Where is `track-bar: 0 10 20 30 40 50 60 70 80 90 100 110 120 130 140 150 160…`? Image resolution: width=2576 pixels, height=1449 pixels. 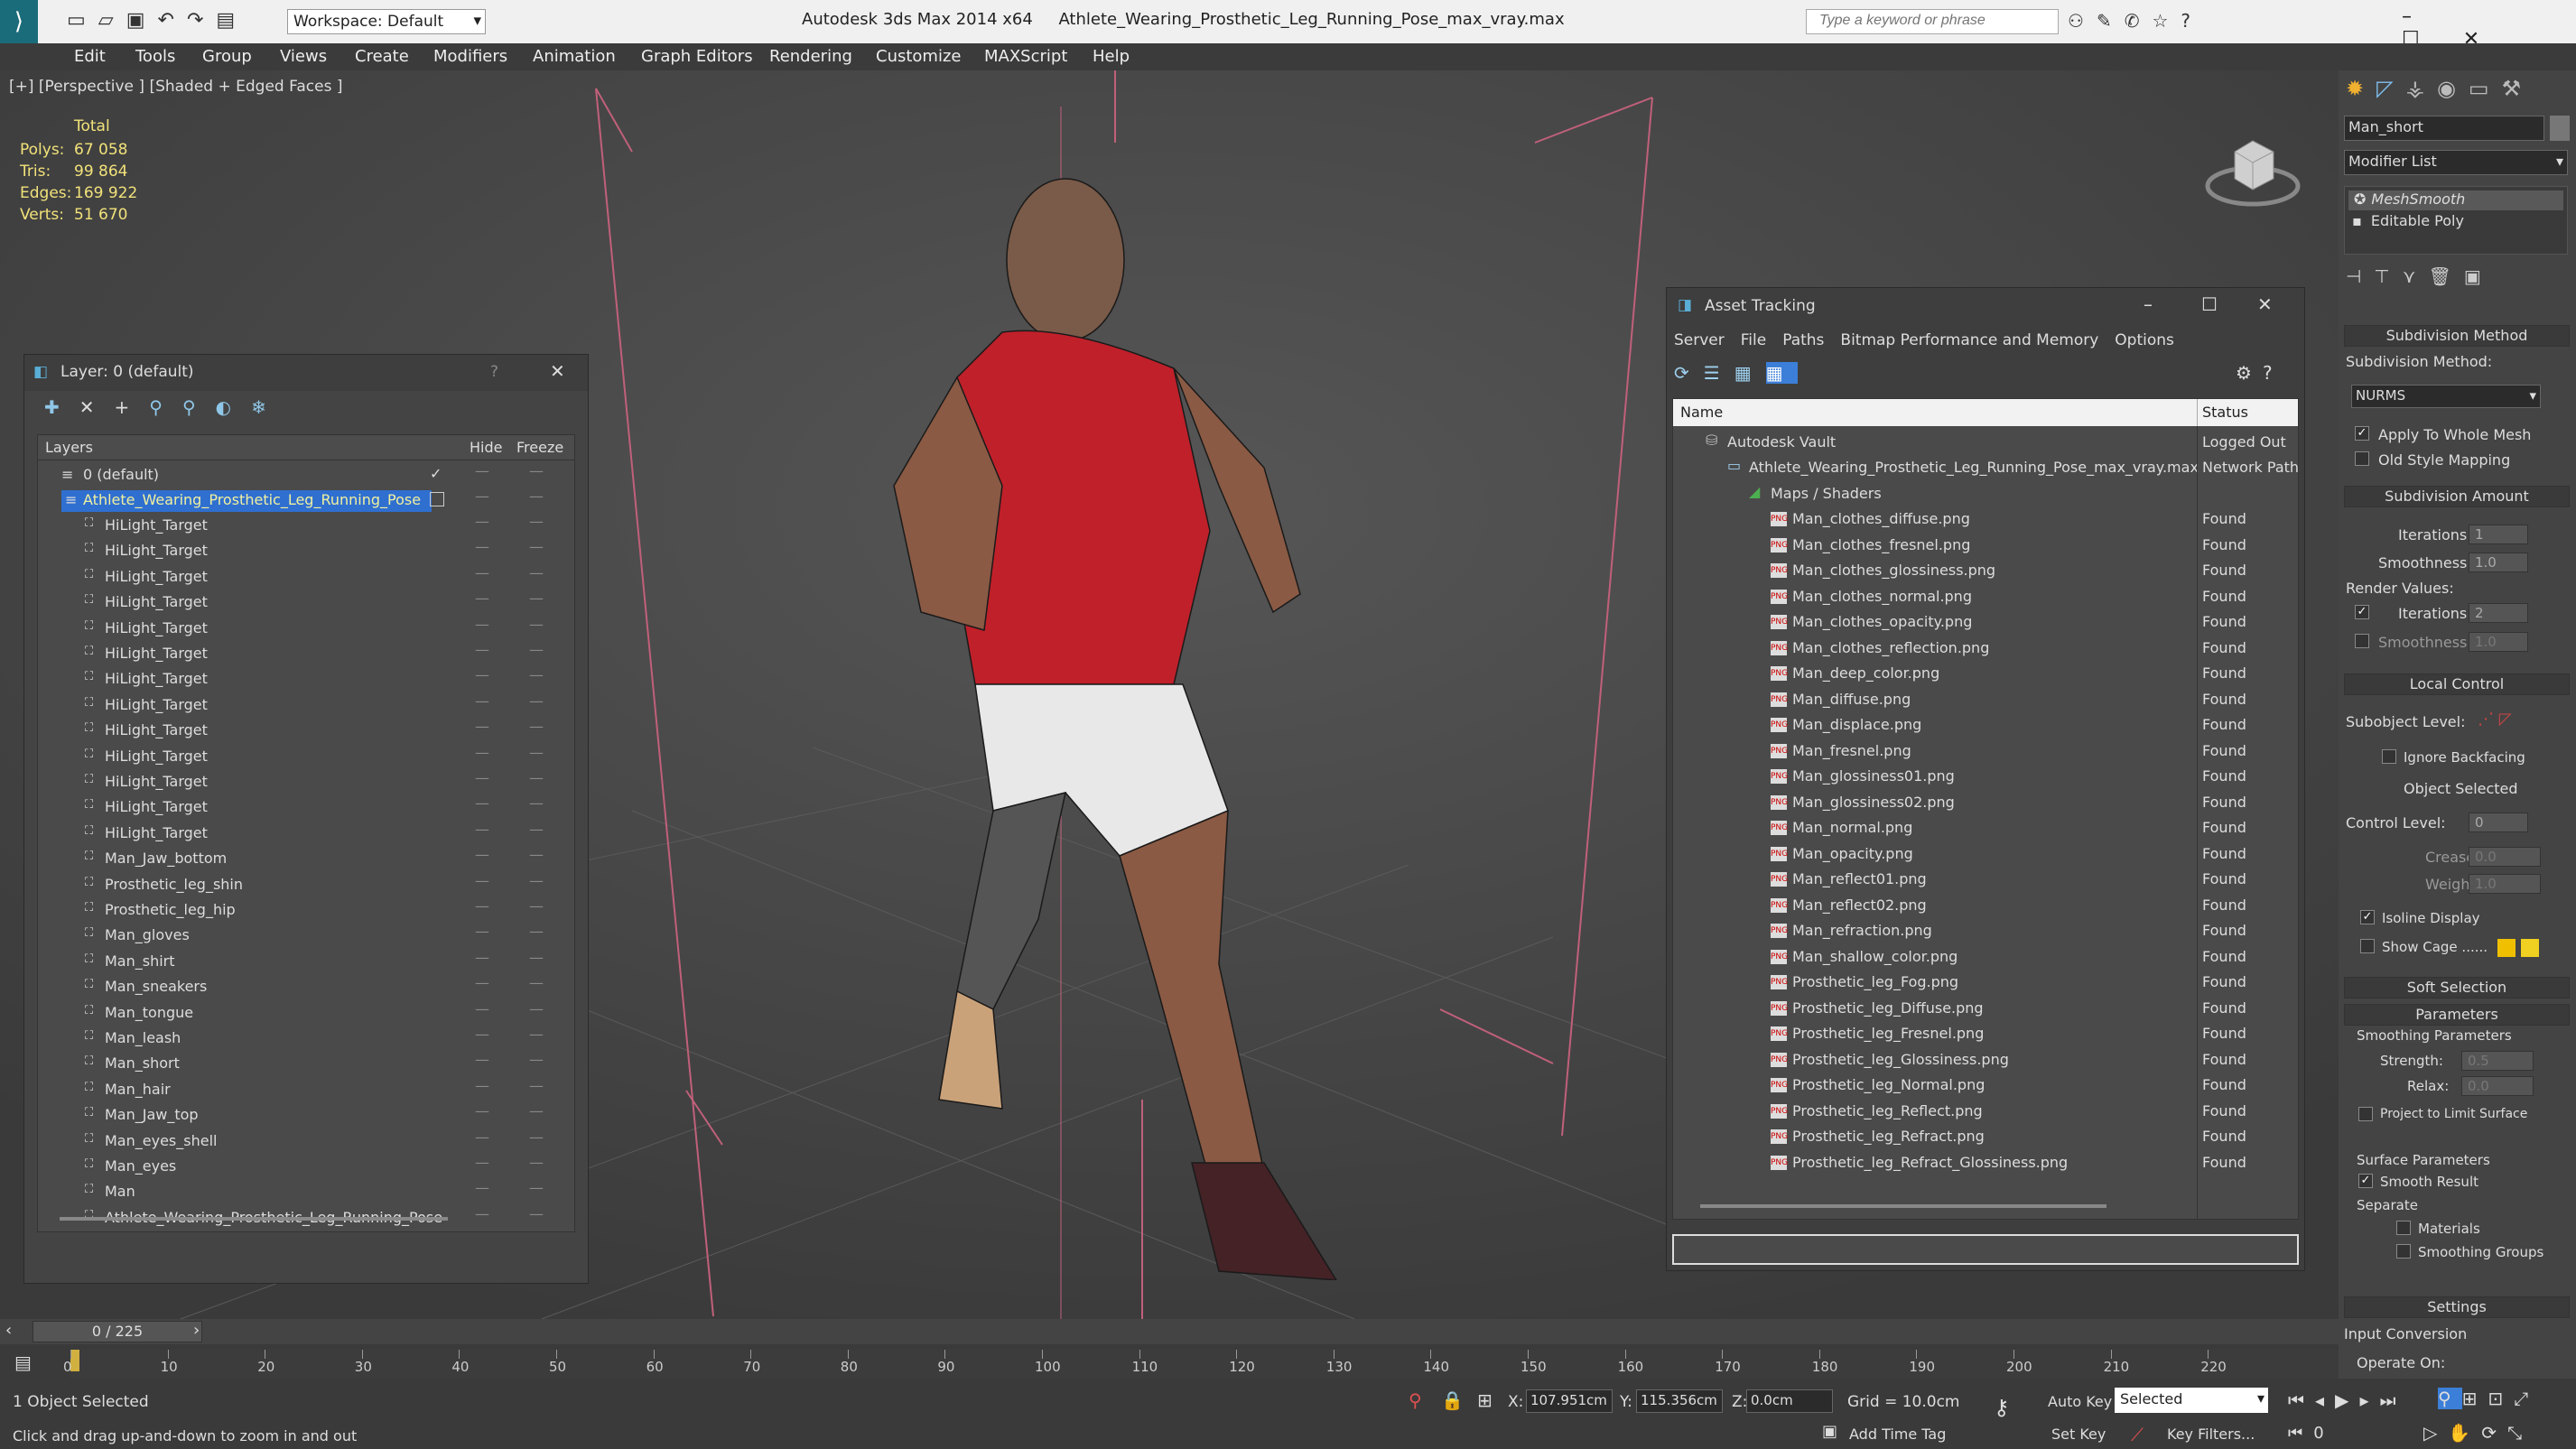
track-bar: 0 10 20 30 40 50 60 70 80 90 100 110 120 130 140 150 160… is located at coordinates (1201, 1364).